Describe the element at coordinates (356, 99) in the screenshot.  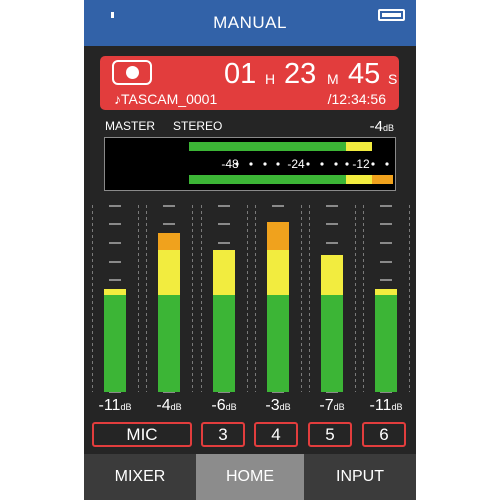
I see `remaining-time: /12:34:56` at that location.